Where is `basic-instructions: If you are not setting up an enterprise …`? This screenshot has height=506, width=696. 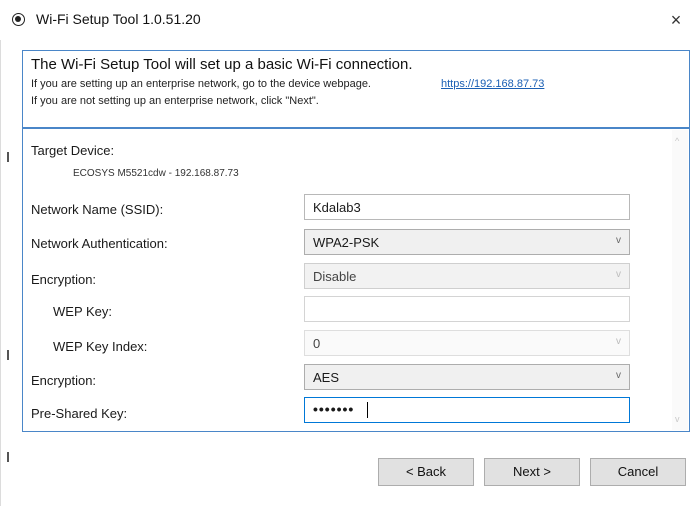
basic-instructions: If you are not setting up an enterprise … is located at coordinates (175, 101).